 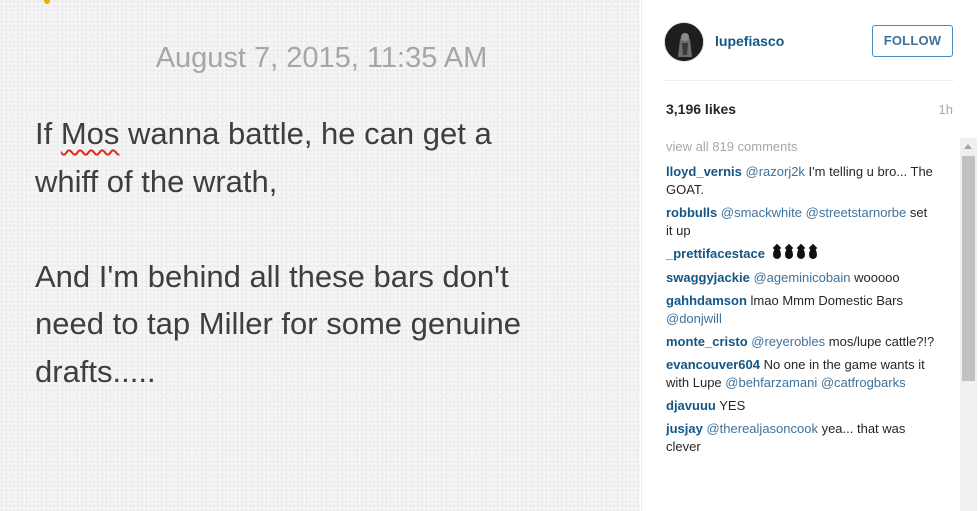 What do you see at coordinates (946, 109) in the screenshot?
I see `post-timestamp: 1h` at bounding box center [946, 109].